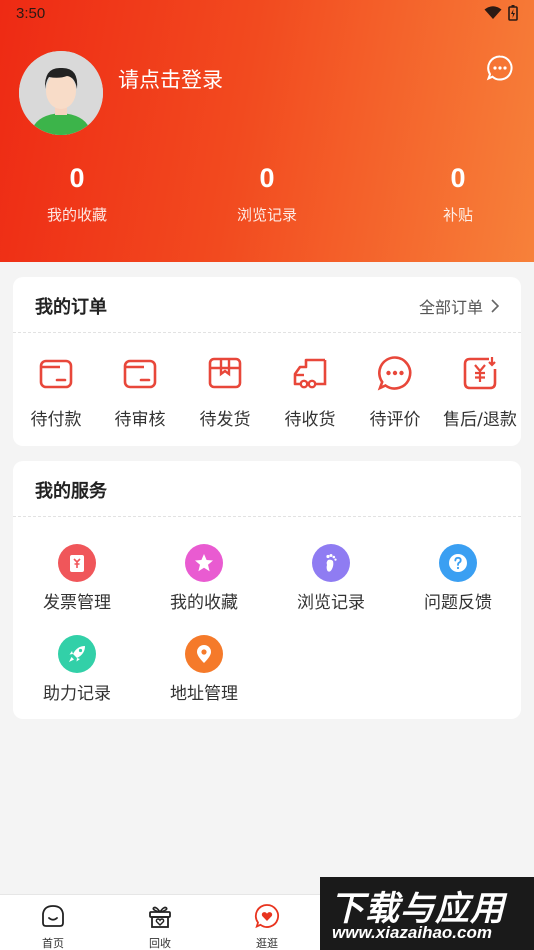  What do you see at coordinates (225, 373) in the screenshot?
I see `package-icon` at bounding box center [225, 373].